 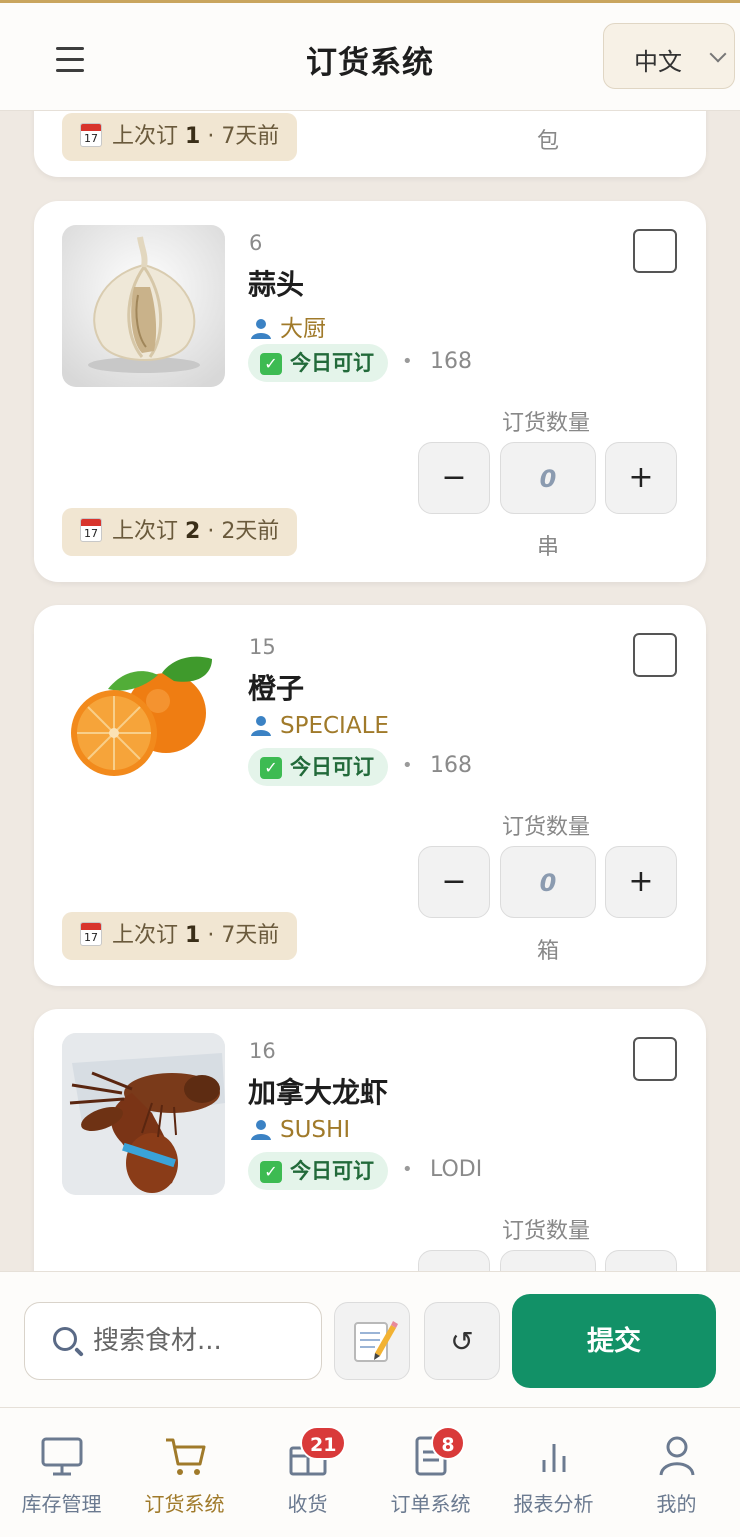 I want to click on bottom-nav: 库存管理 订货系统 21 收货 8 订单系统 报表分析 我的, so click(x=370, y=1472).